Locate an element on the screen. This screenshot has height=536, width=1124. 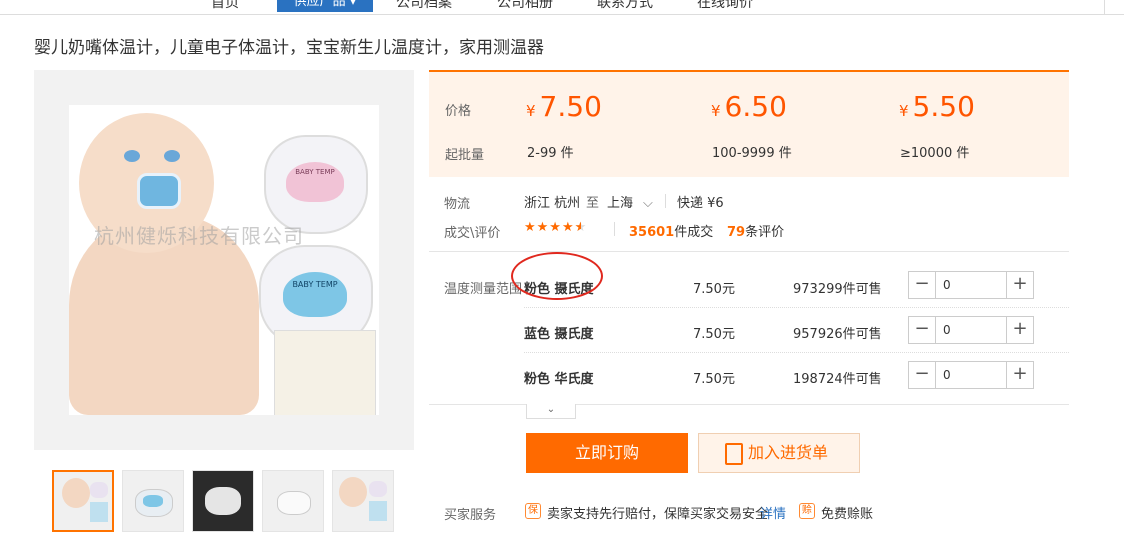
rating-stars: ★★★★★★ is located at coordinates (556, 227).